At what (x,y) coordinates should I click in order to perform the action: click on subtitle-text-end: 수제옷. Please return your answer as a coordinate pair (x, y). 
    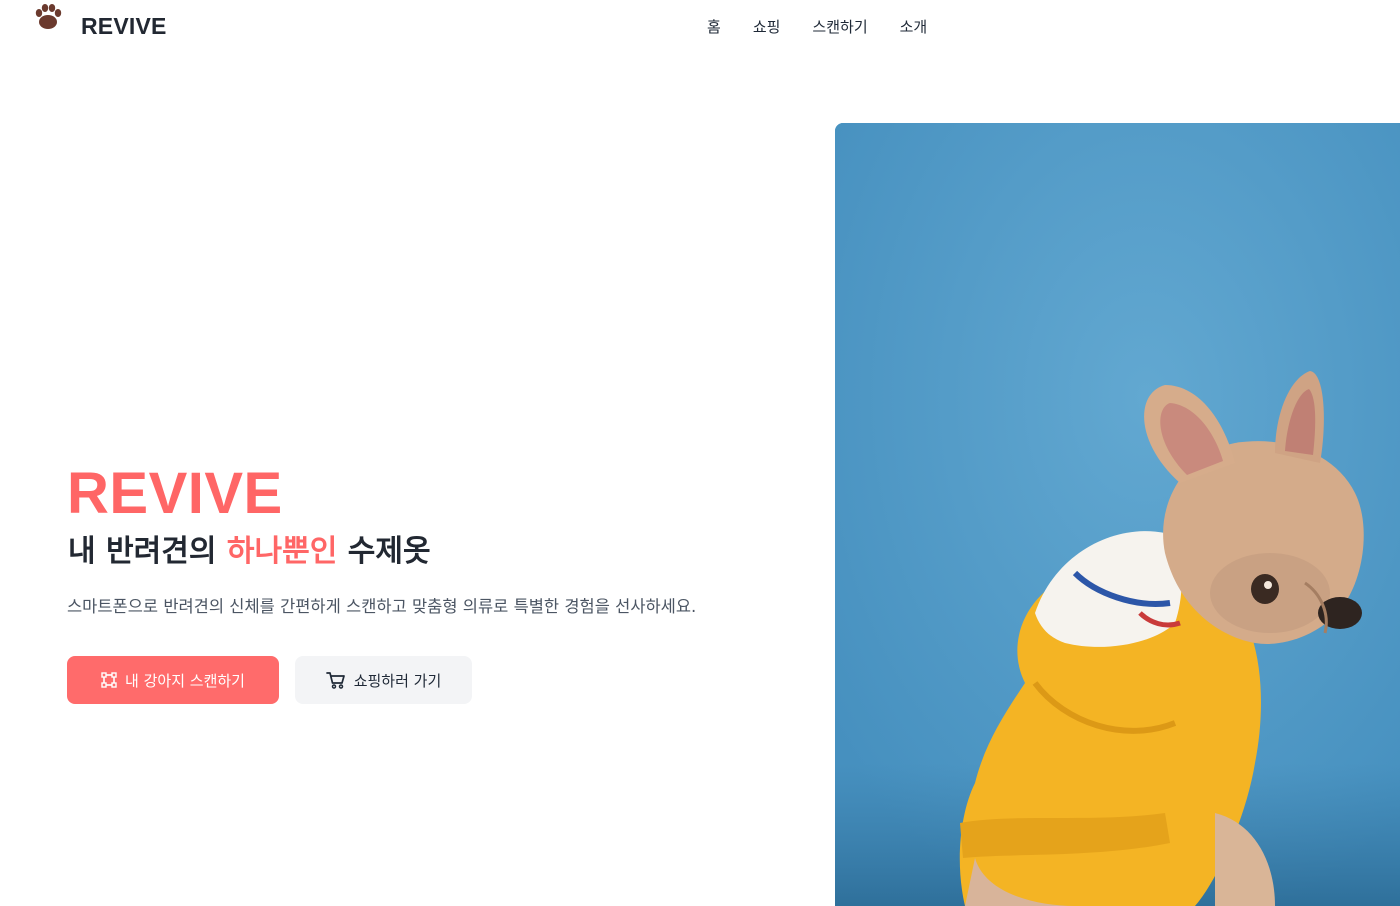
    Looking at the image, I should click on (384, 551).